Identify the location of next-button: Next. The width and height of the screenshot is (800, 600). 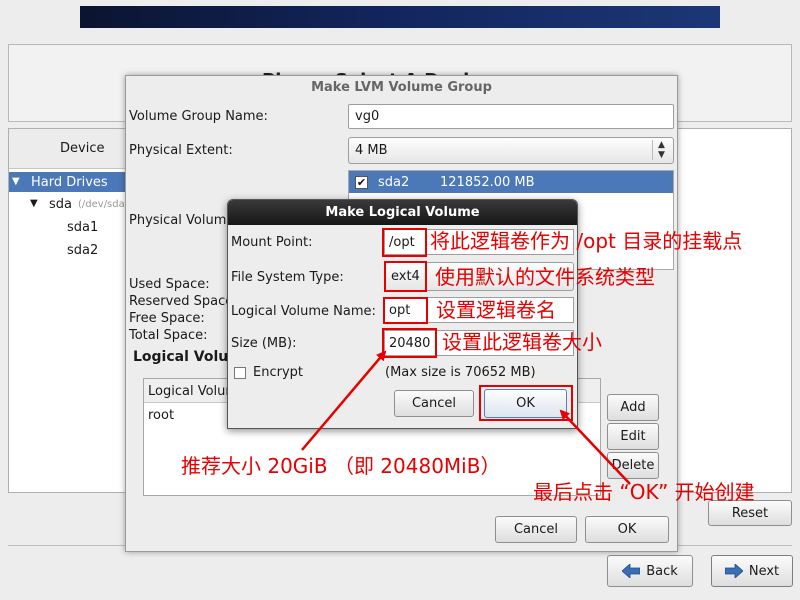
(752, 571).